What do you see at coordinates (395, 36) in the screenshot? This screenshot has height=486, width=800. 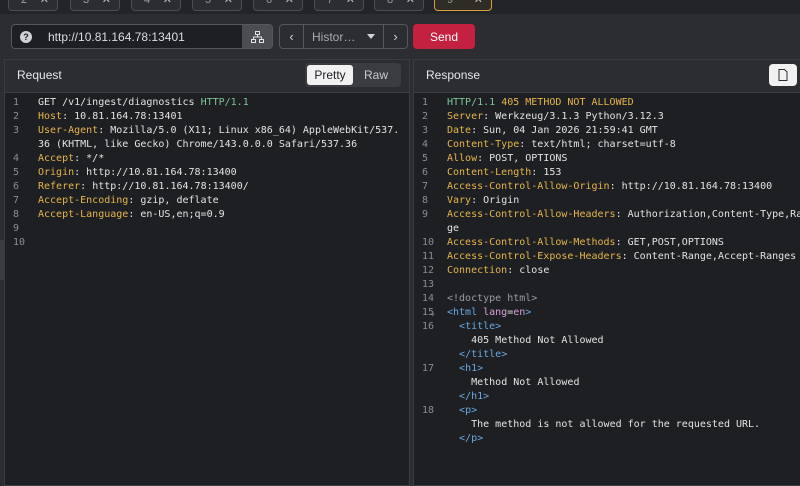 I see `forward-button: ›` at bounding box center [395, 36].